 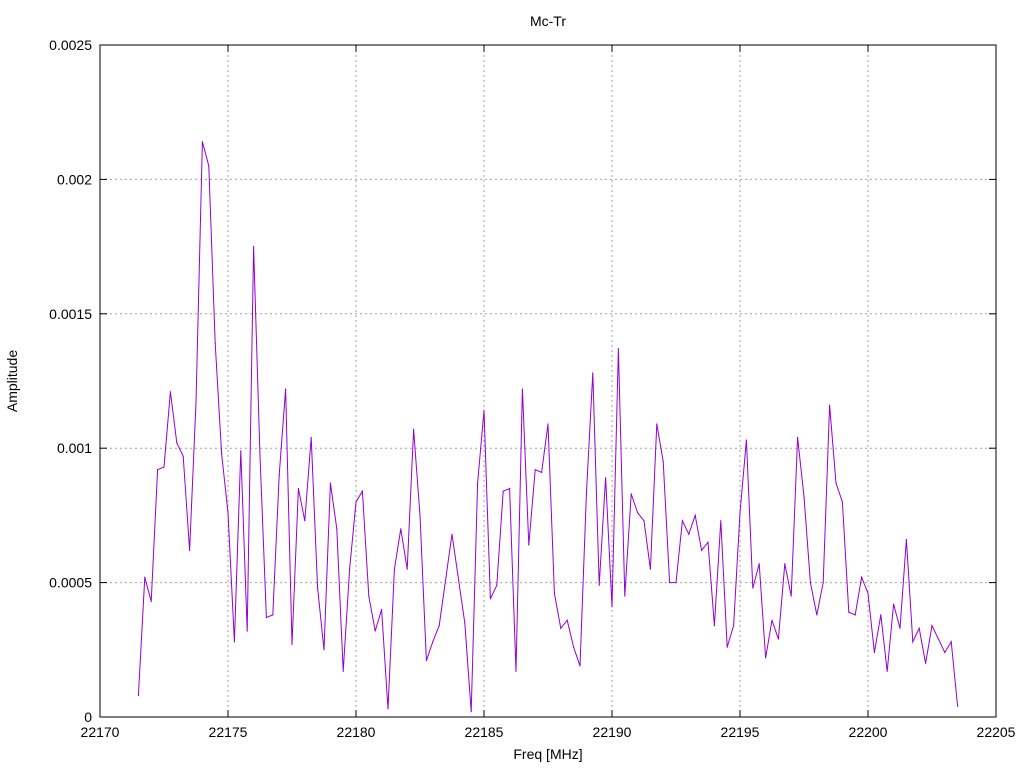 What do you see at coordinates (88, 717) in the screenshot?
I see `y-tick-label: 0` at bounding box center [88, 717].